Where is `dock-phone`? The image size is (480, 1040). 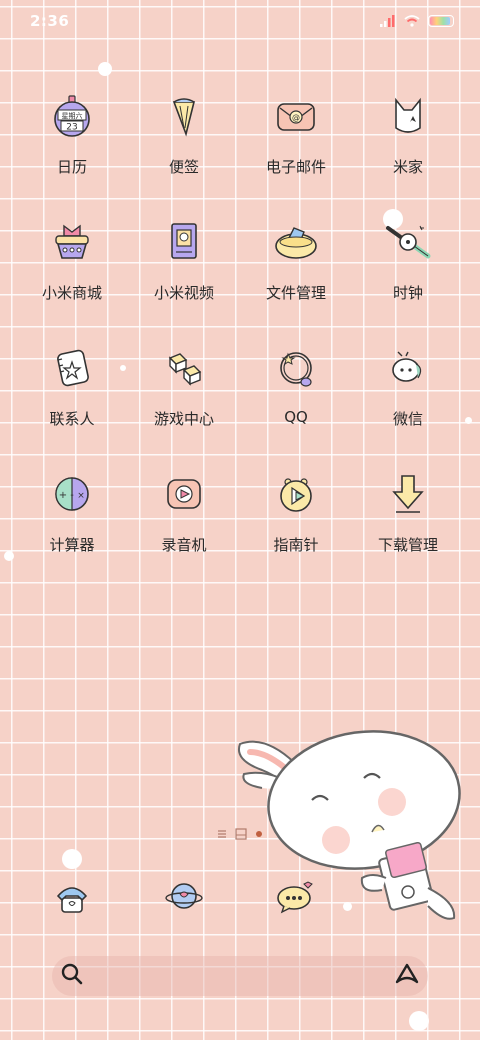
dock-phone is located at coordinates (72, 896).